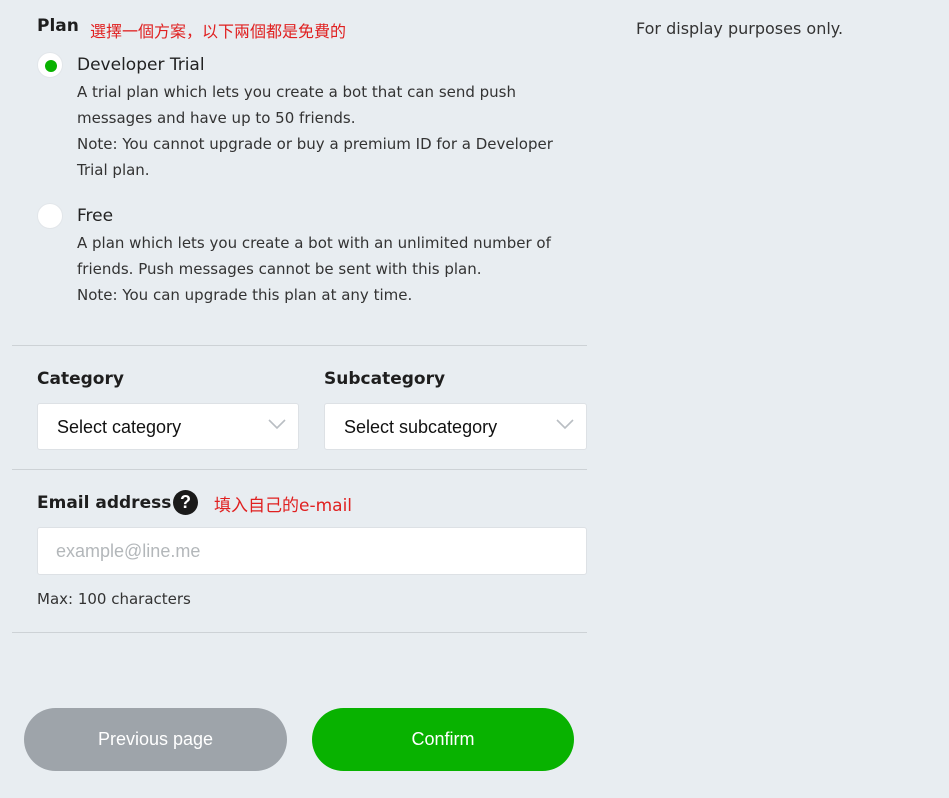 This screenshot has width=949, height=798. I want to click on developer-trial-radio, so click(50, 65).